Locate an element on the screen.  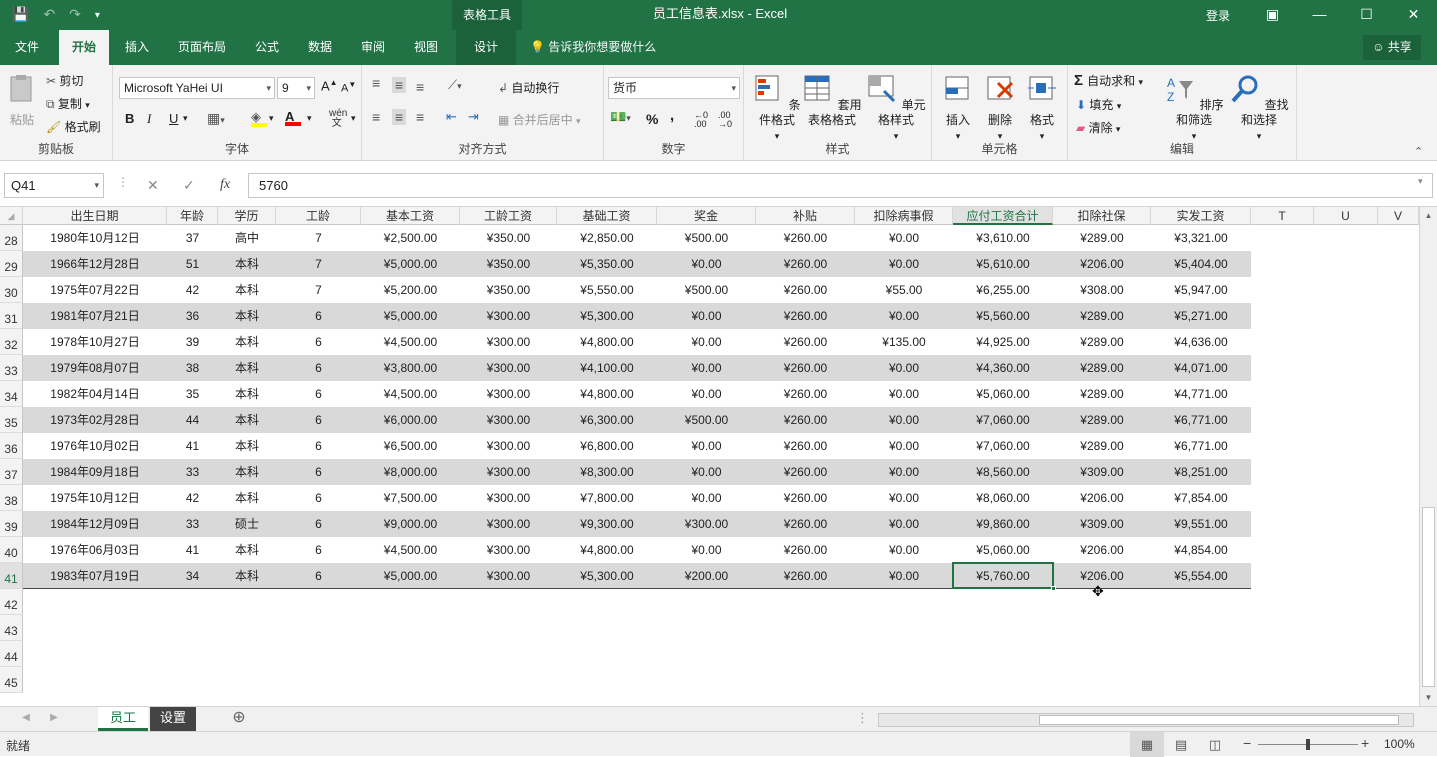
page-layout-view-icon: ▤ is located at coordinates (1181, 744).